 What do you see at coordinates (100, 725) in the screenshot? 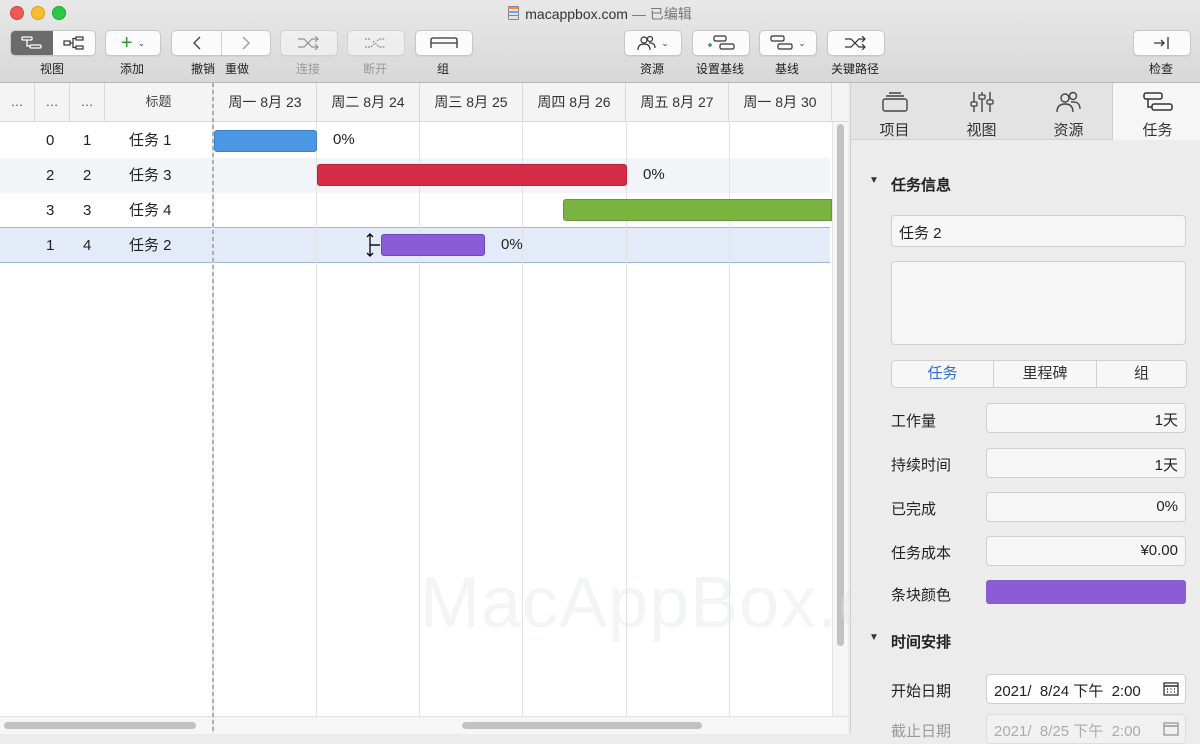
I see `table-scroll-thumb` at bounding box center [100, 725].